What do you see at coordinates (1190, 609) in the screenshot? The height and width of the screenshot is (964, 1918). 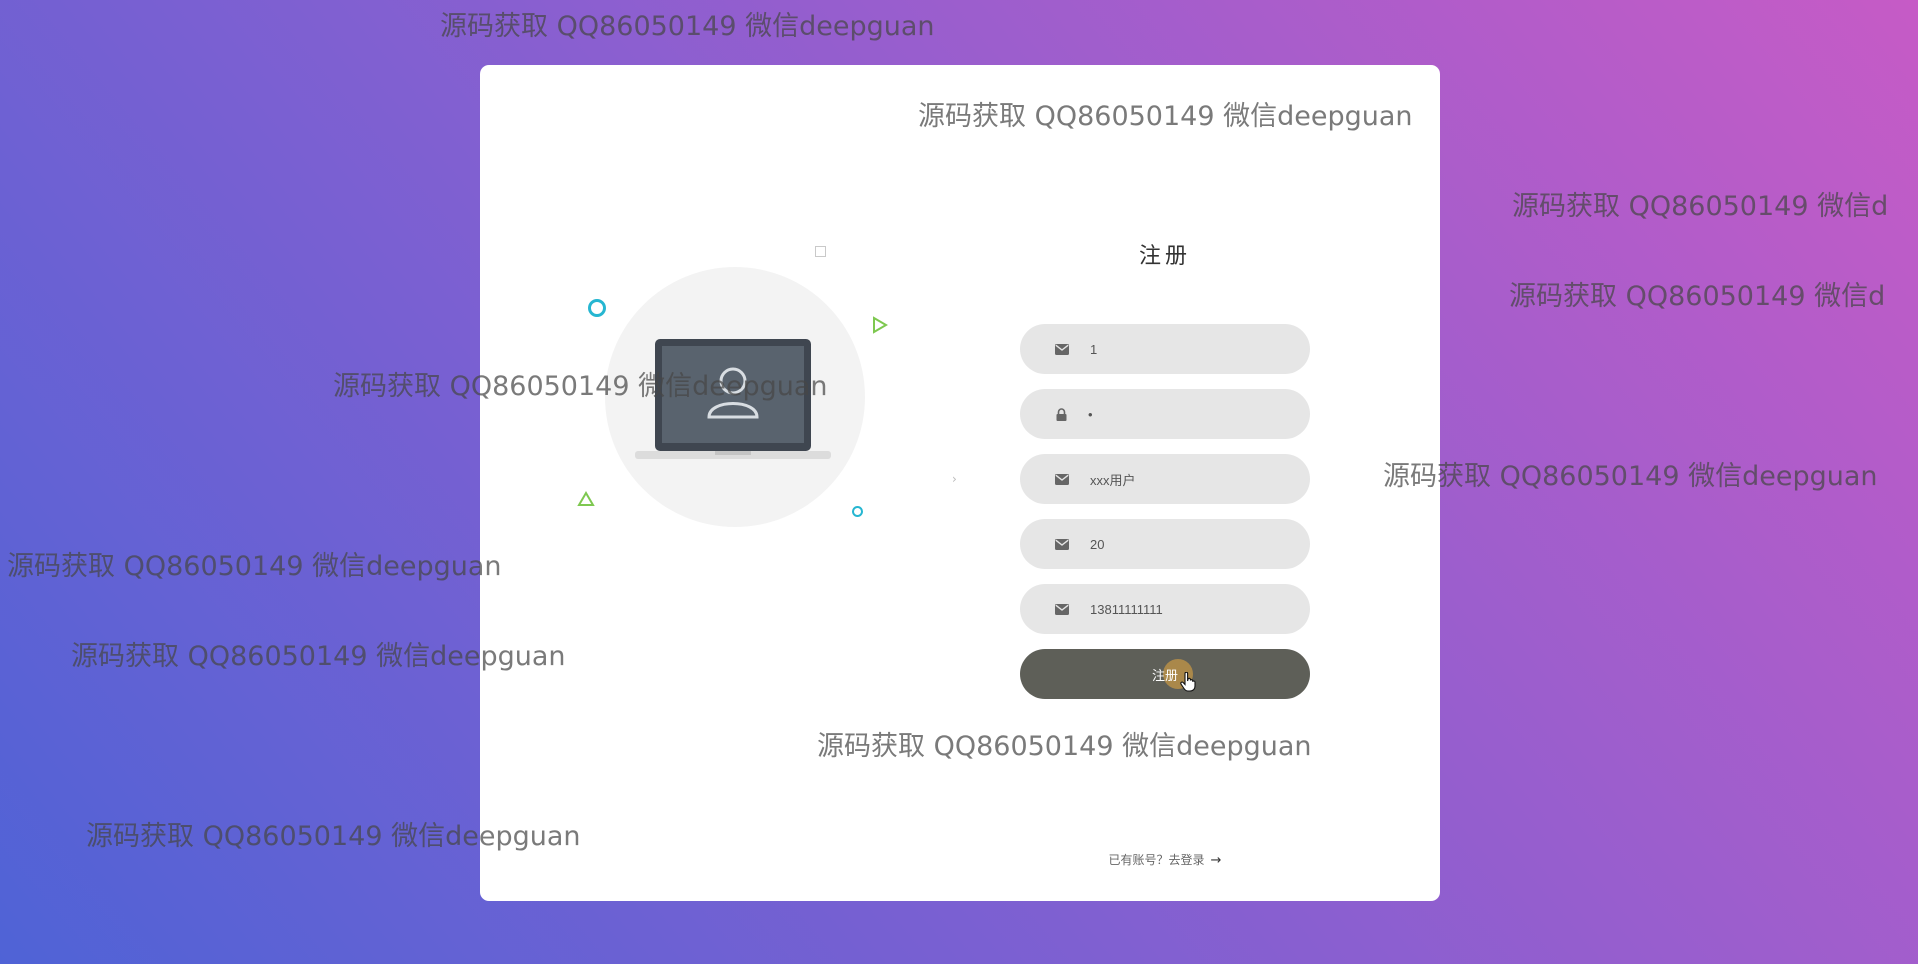 I see `phone-input` at bounding box center [1190, 609].